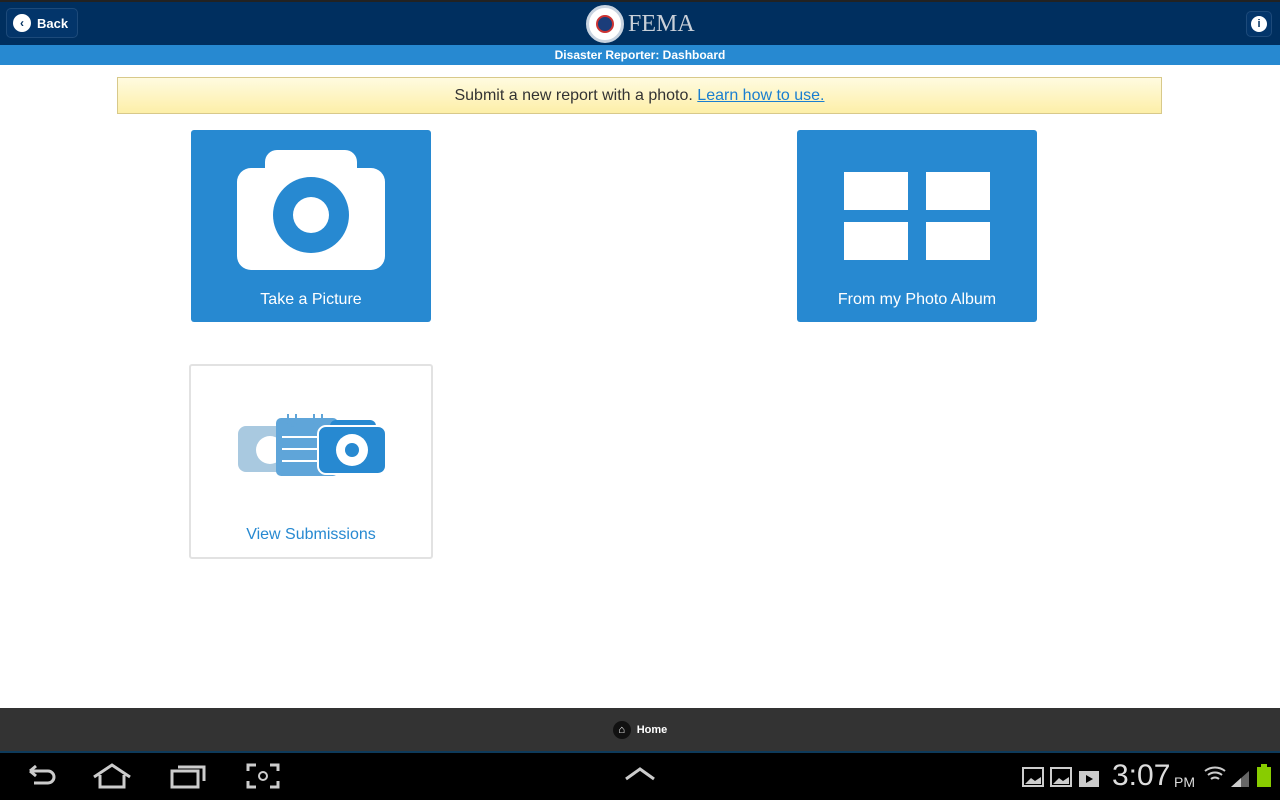  What do you see at coordinates (917, 216) in the screenshot?
I see `gallery-grid-icon` at bounding box center [917, 216].